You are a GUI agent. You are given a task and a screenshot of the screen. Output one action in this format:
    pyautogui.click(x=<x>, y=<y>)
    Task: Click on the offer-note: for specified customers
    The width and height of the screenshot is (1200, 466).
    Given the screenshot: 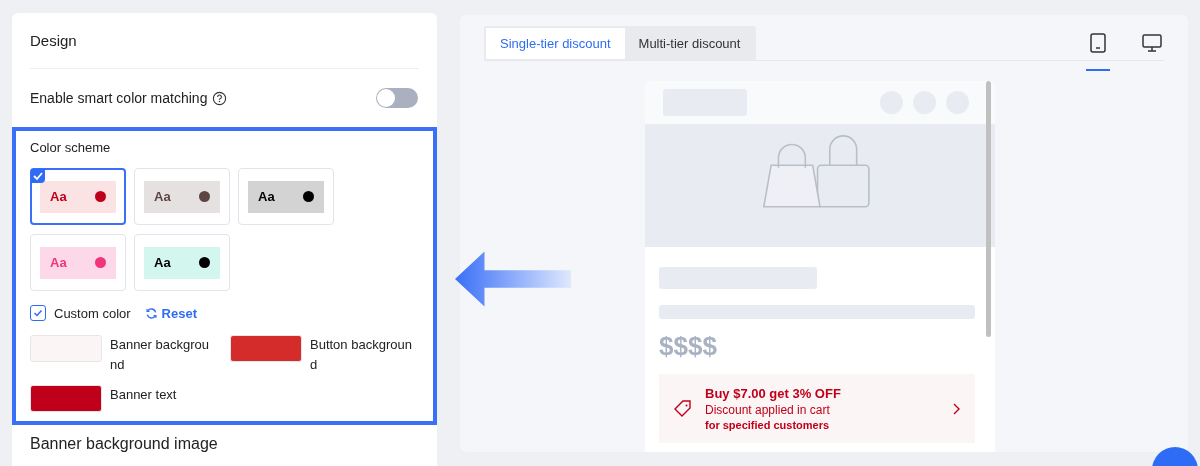 What is the action you would take?
    pyautogui.click(x=768, y=425)
    